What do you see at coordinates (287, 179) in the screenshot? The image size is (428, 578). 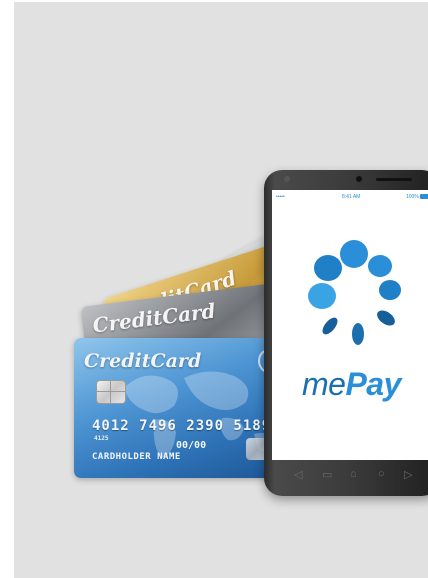 I see `camera-icon` at bounding box center [287, 179].